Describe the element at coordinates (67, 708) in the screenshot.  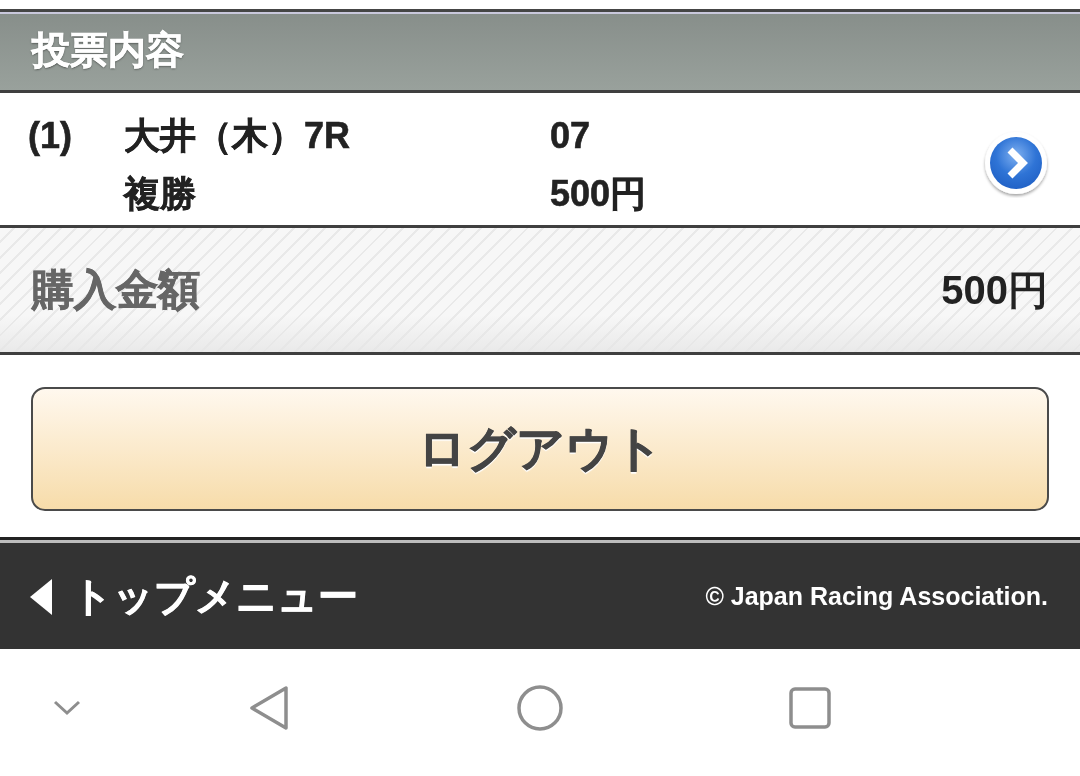
I see `chevron-down-icon` at that location.